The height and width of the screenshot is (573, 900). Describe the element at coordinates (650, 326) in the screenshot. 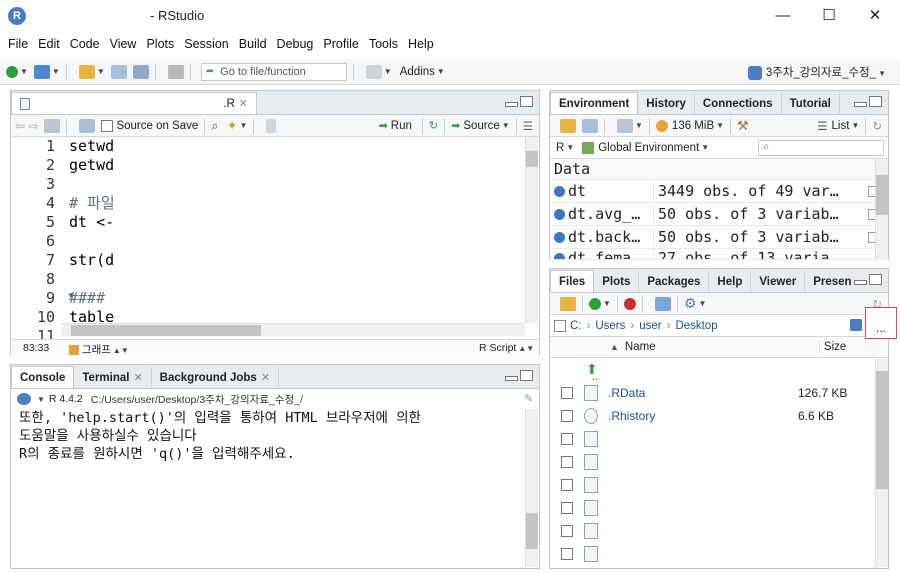

I see `breadcrumb-user: user` at that location.